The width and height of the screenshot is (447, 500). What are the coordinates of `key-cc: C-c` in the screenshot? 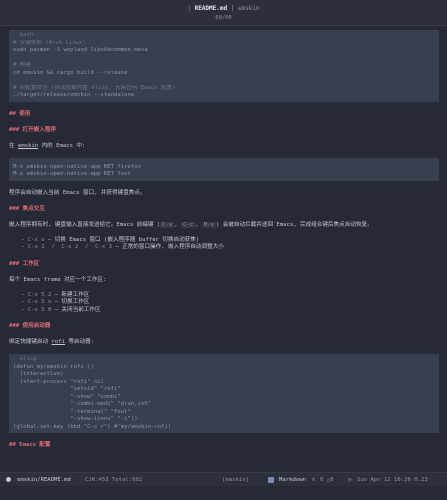 It's located at (188, 224).